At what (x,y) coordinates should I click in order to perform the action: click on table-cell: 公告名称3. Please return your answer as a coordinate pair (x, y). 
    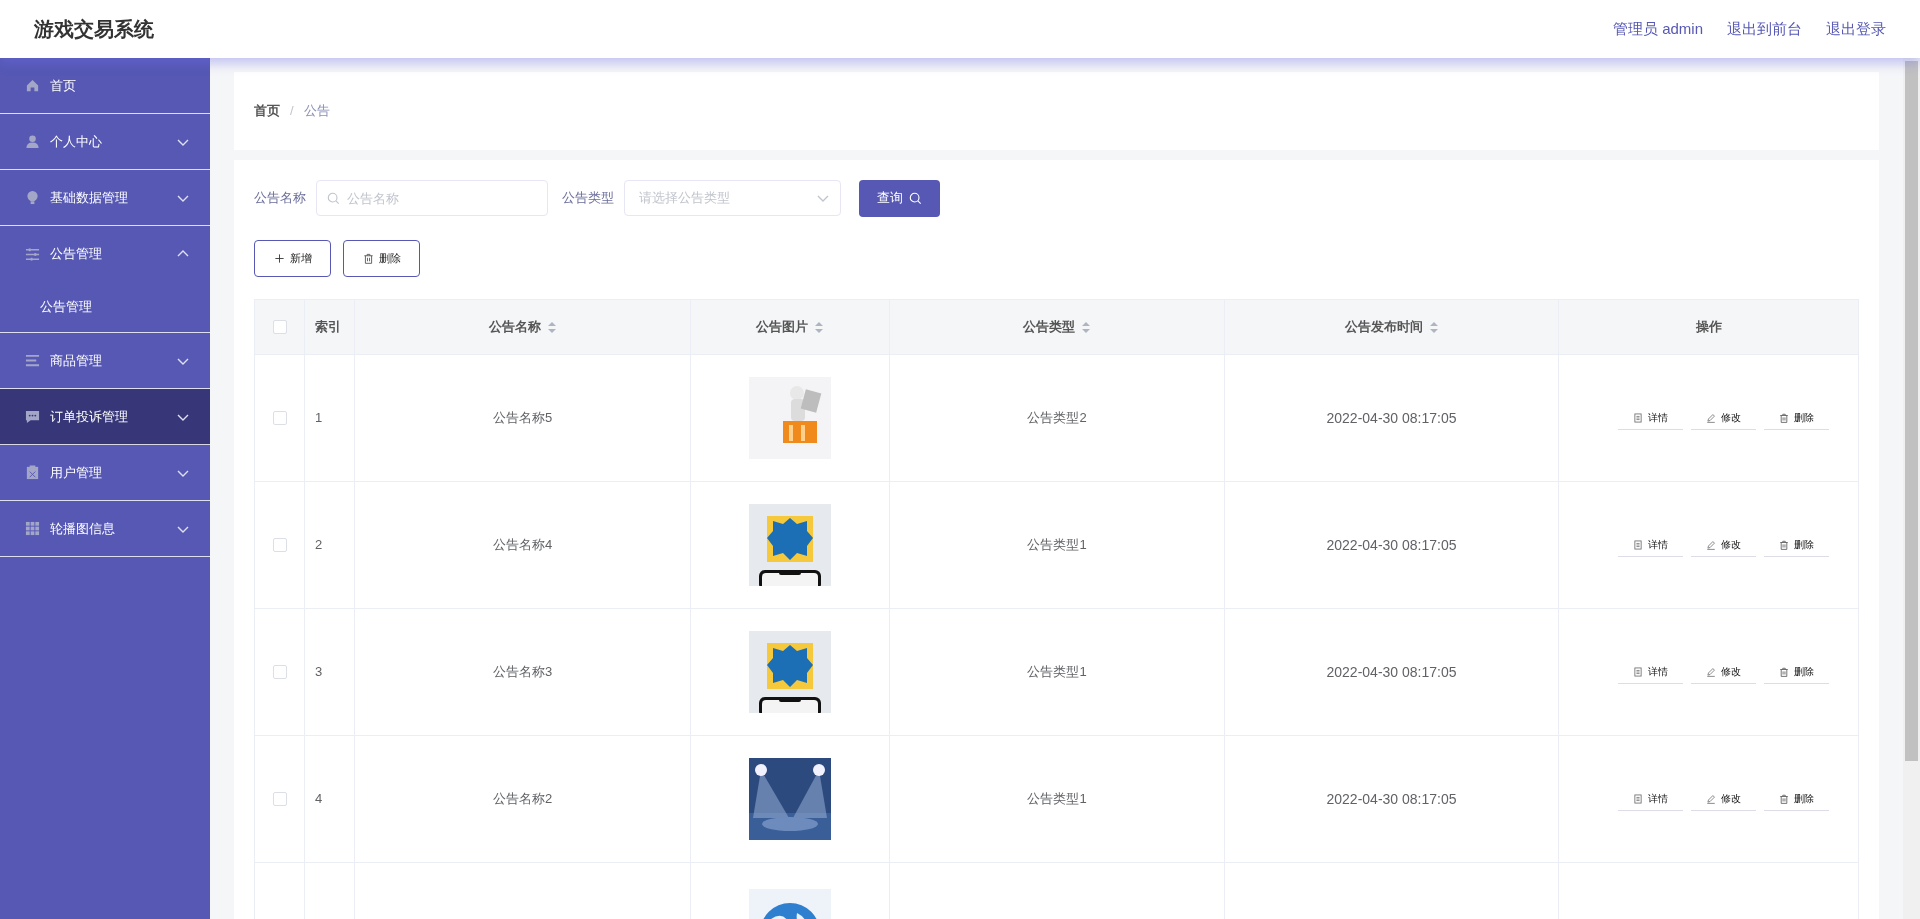
    Looking at the image, I should click on (522, 672).